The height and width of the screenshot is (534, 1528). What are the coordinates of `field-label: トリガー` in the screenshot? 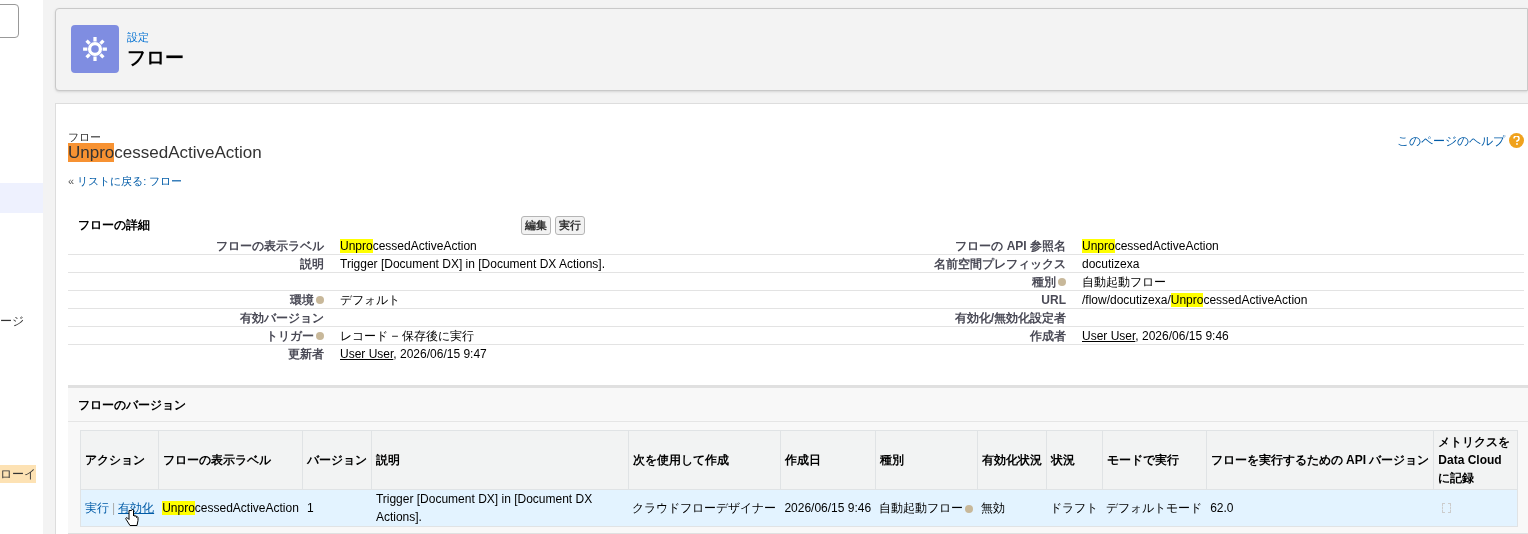 It's located at (290, 336).